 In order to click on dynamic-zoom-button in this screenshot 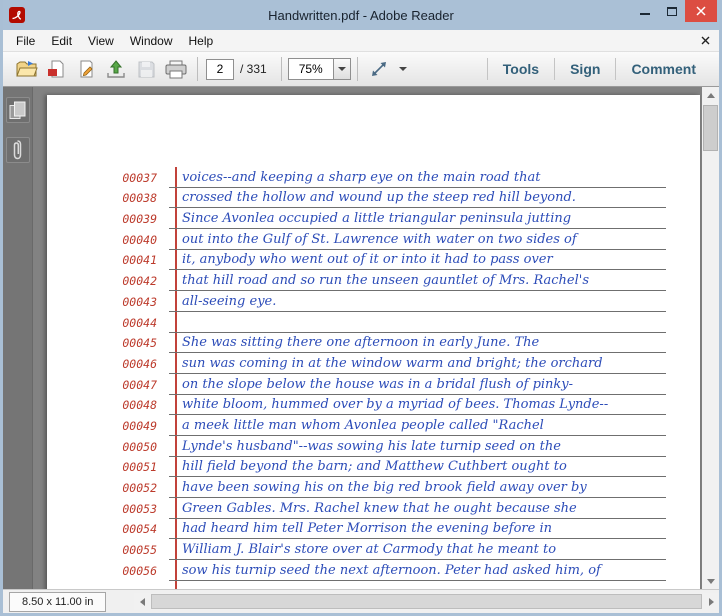, I will do `click(379, 69)`.